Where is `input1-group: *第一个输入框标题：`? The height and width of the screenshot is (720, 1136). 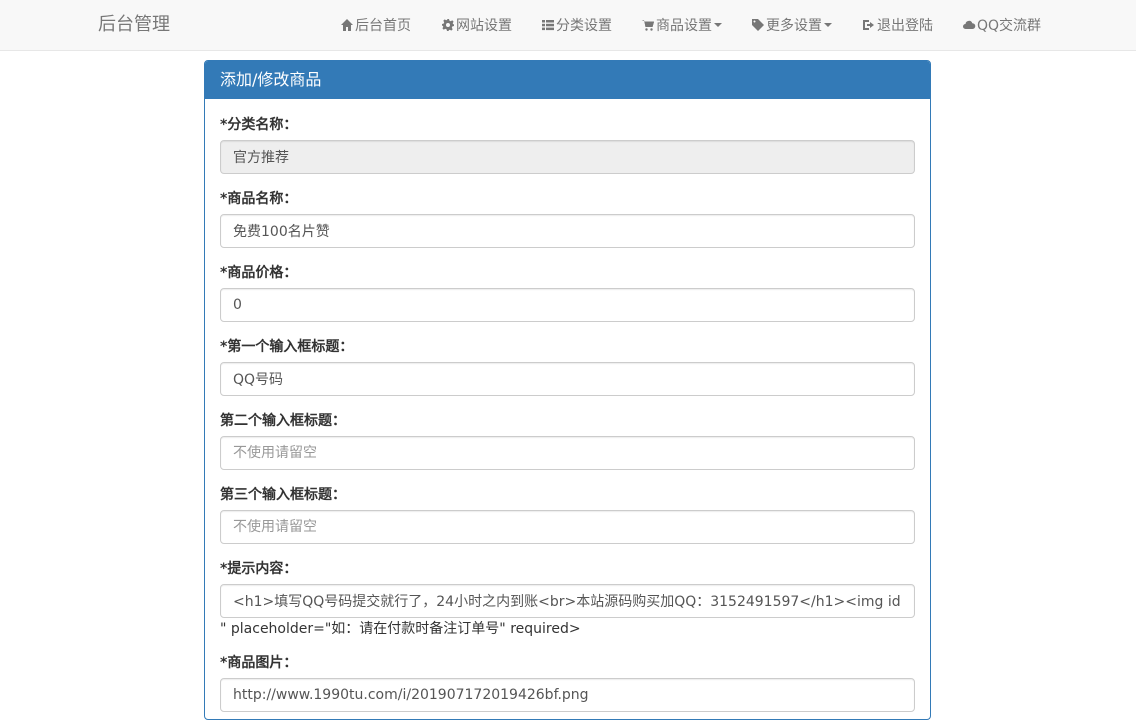
input1-group: *第一个输入框标题： is located at coordinates (567, 374).